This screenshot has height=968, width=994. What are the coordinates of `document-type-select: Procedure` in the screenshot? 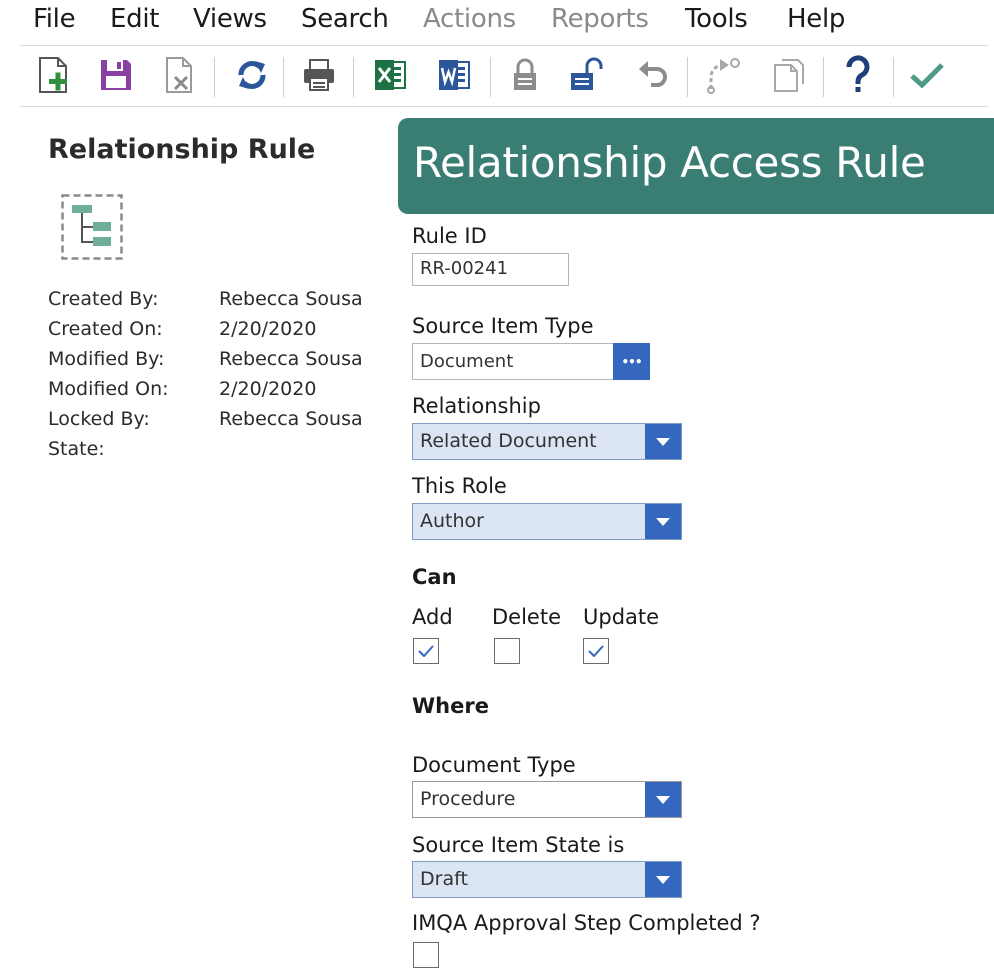 It's located at (547, 799).